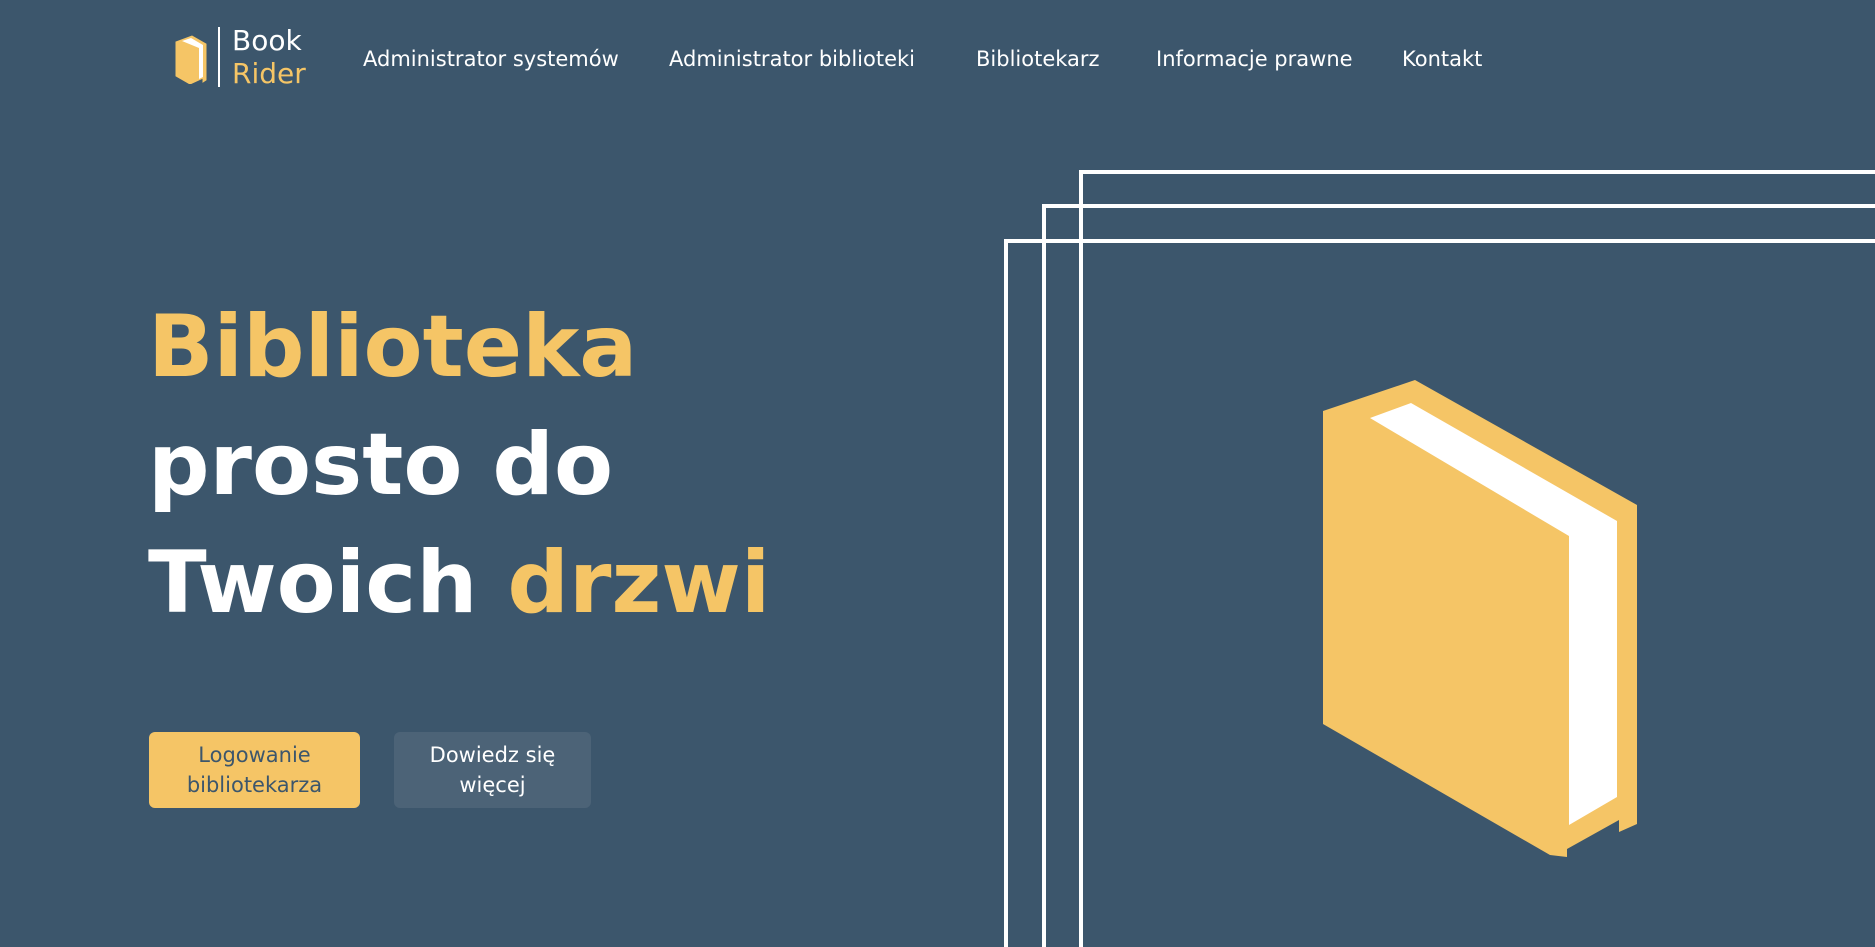 The image size is (1875, 947). I want to click on nav-item-informacje-prawne: Informacje prawne, so click(1254, 59).